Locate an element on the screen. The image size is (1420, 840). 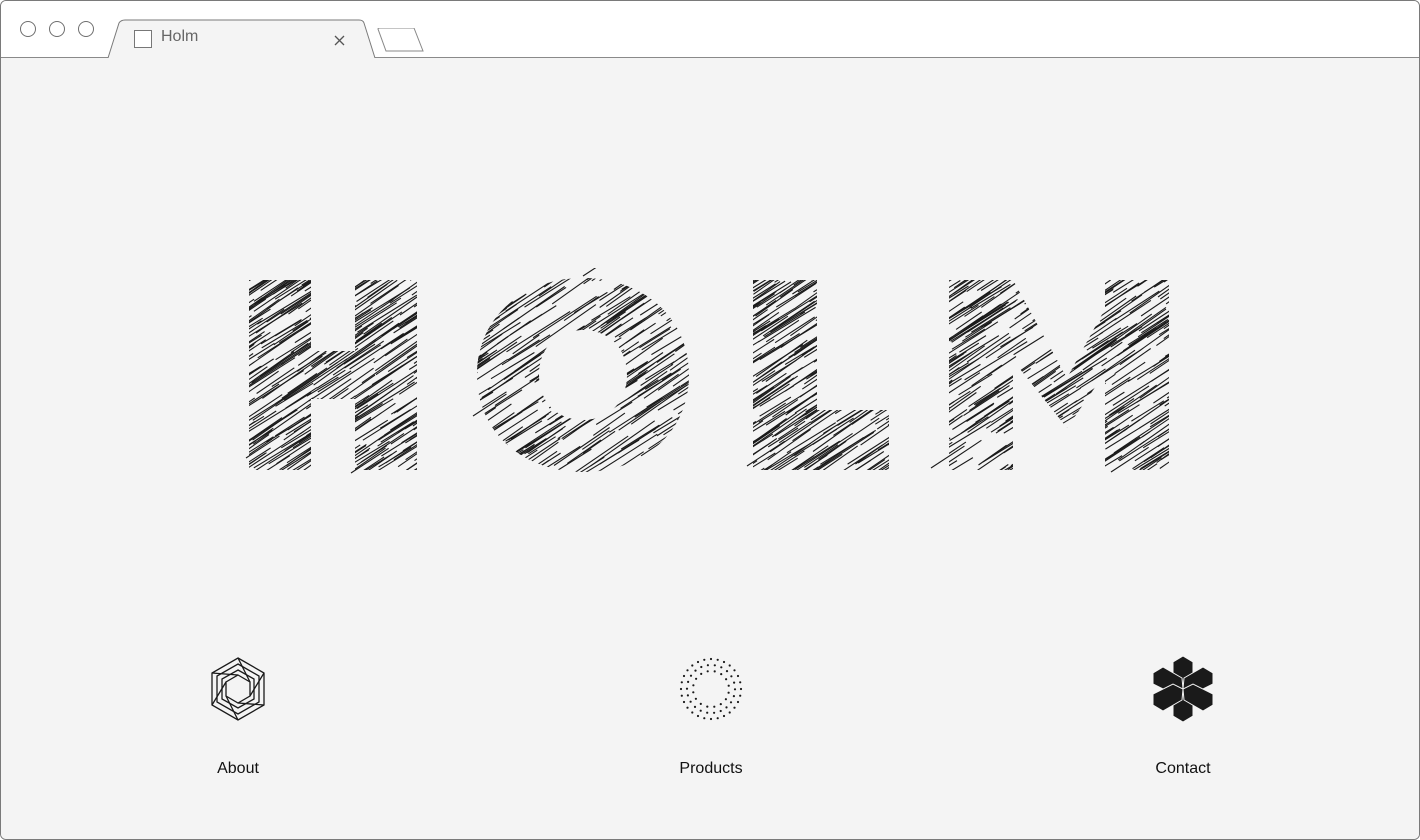
new-tab-button is located at coordinates (401, 40).